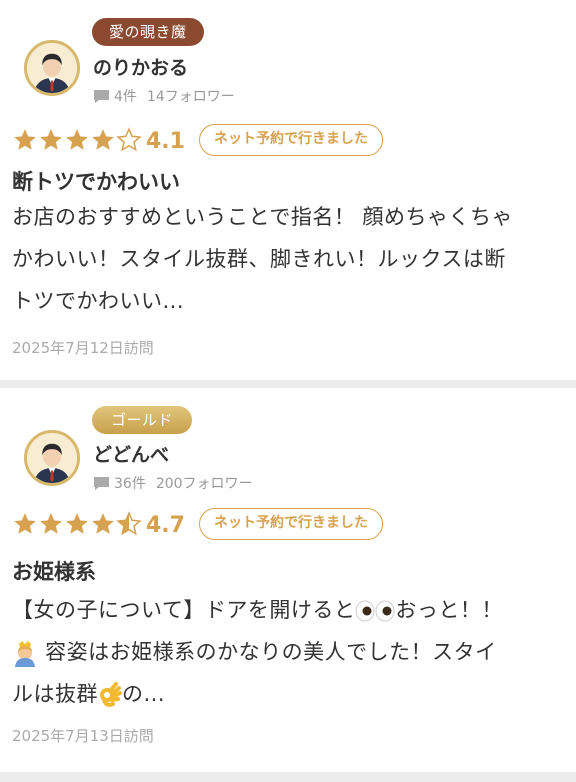 The height and width of the screenshot is (782, 576). What do you see at coordinates (131, 453) in the screenshot?
I see `username: どどんべ` at bounding box center [131, 453].